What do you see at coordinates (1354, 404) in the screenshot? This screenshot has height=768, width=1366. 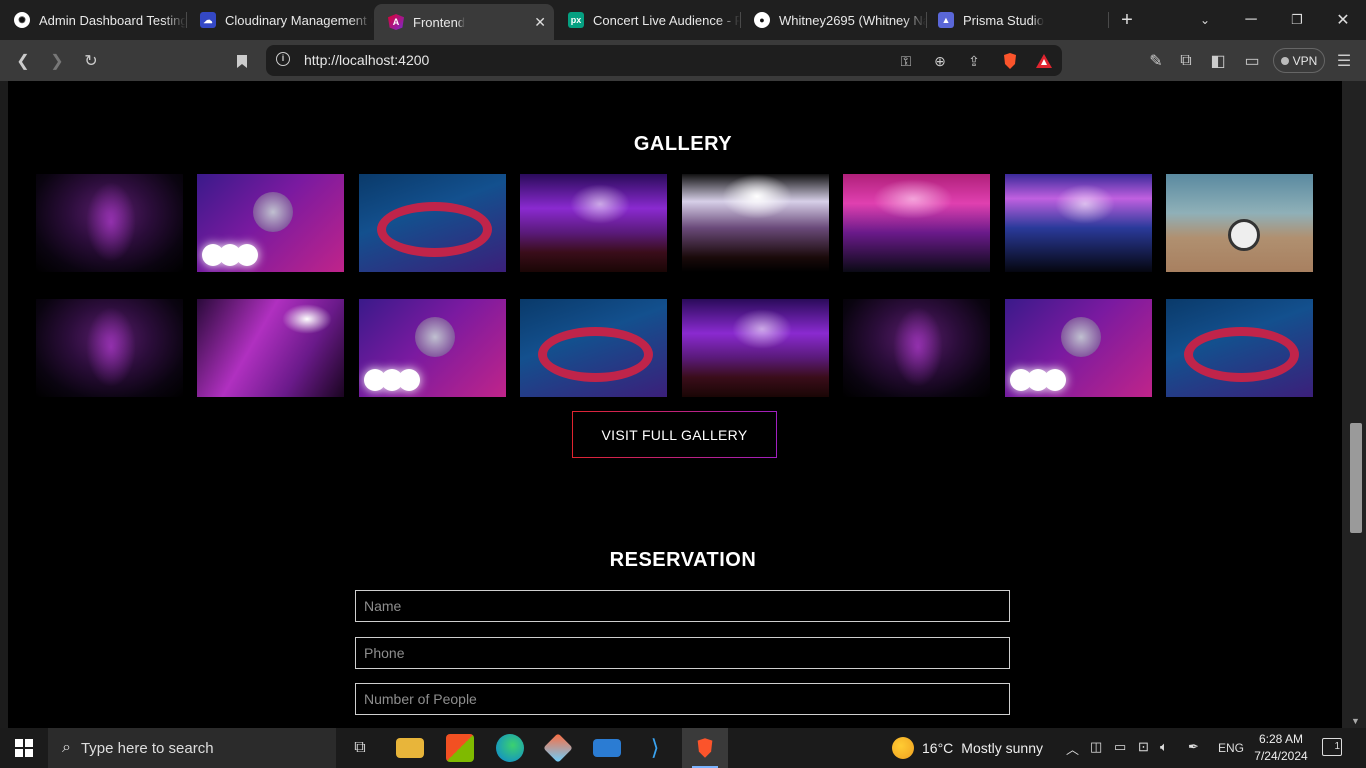 I see `page-scrollbar: ▼` at bounding box center [1354, 404].